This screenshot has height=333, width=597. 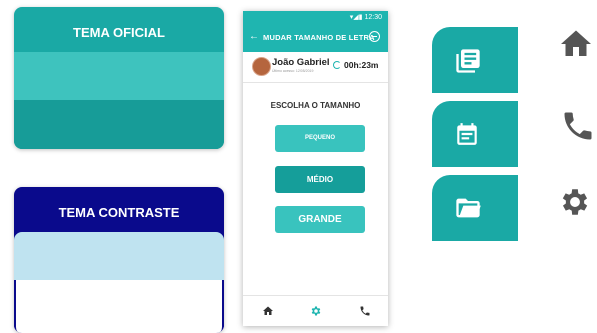 I want to click on user-last-access: Último acesso: 12/05/2019, so click(x=293, y=71).